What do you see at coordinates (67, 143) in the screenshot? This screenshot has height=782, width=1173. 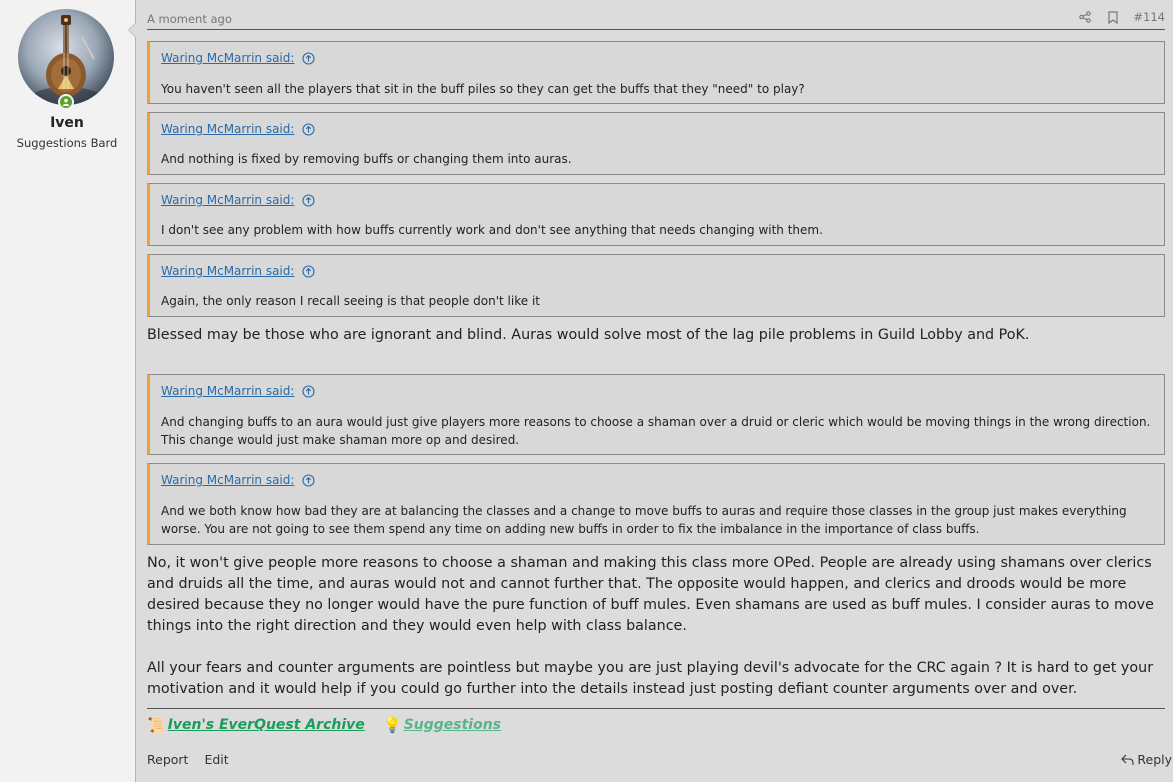 I see `user-title: Suggestions Bard` at bounding box center [67, 143].